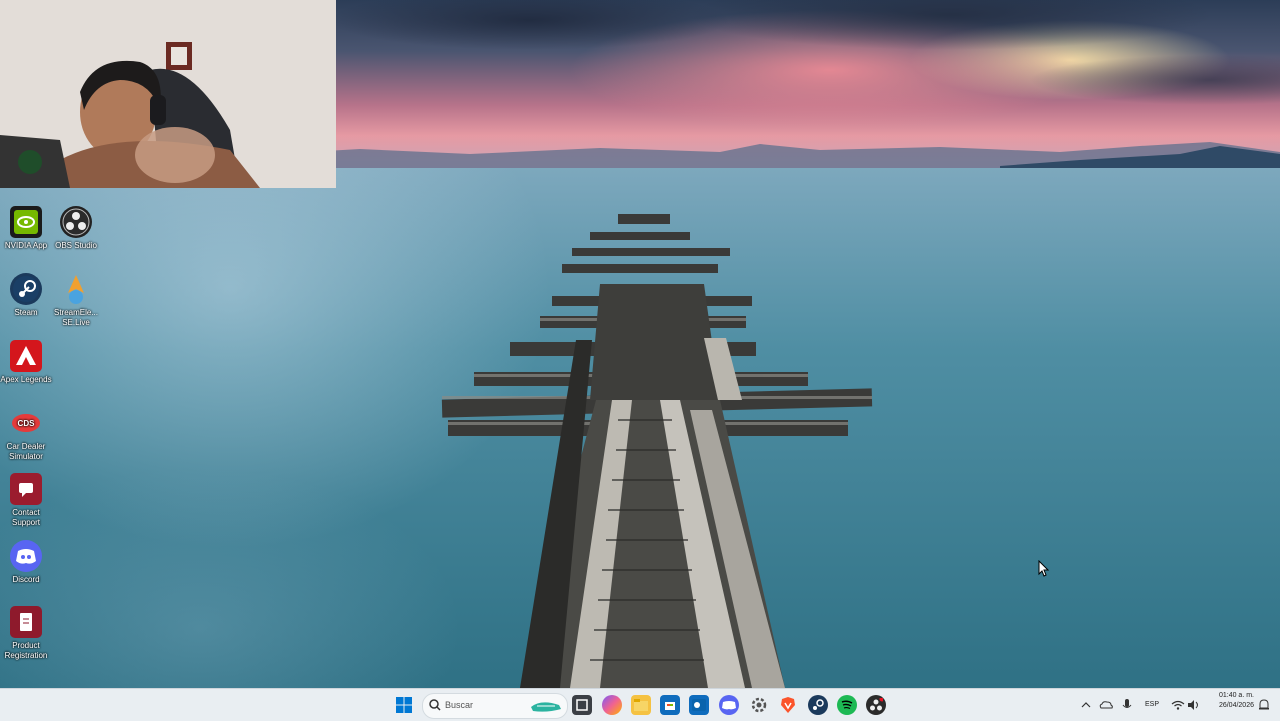 This screenshot has width=1280, height=721. Describe the element at coordinates (670, 705) in the screenshot. I see `microsoft-store-icon` at that location.